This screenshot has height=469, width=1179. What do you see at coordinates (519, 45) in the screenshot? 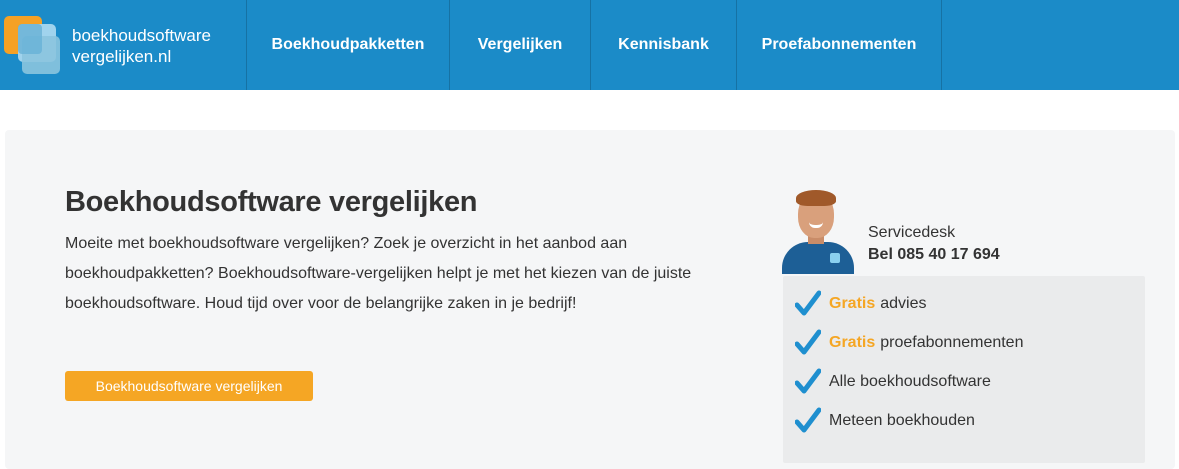
I see `nav-item-vergelijken: Vergelijken` at bounding box center [519, 45].